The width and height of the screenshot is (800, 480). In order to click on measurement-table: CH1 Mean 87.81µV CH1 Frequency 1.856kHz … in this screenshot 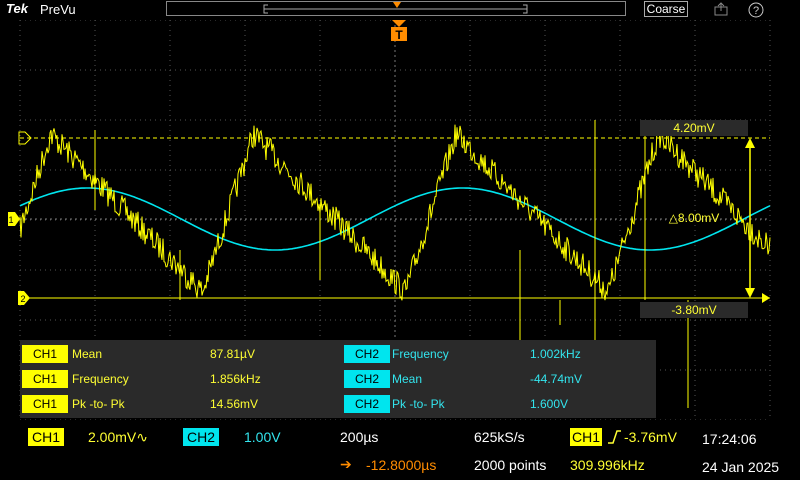, I will do `click(338, 379)`.